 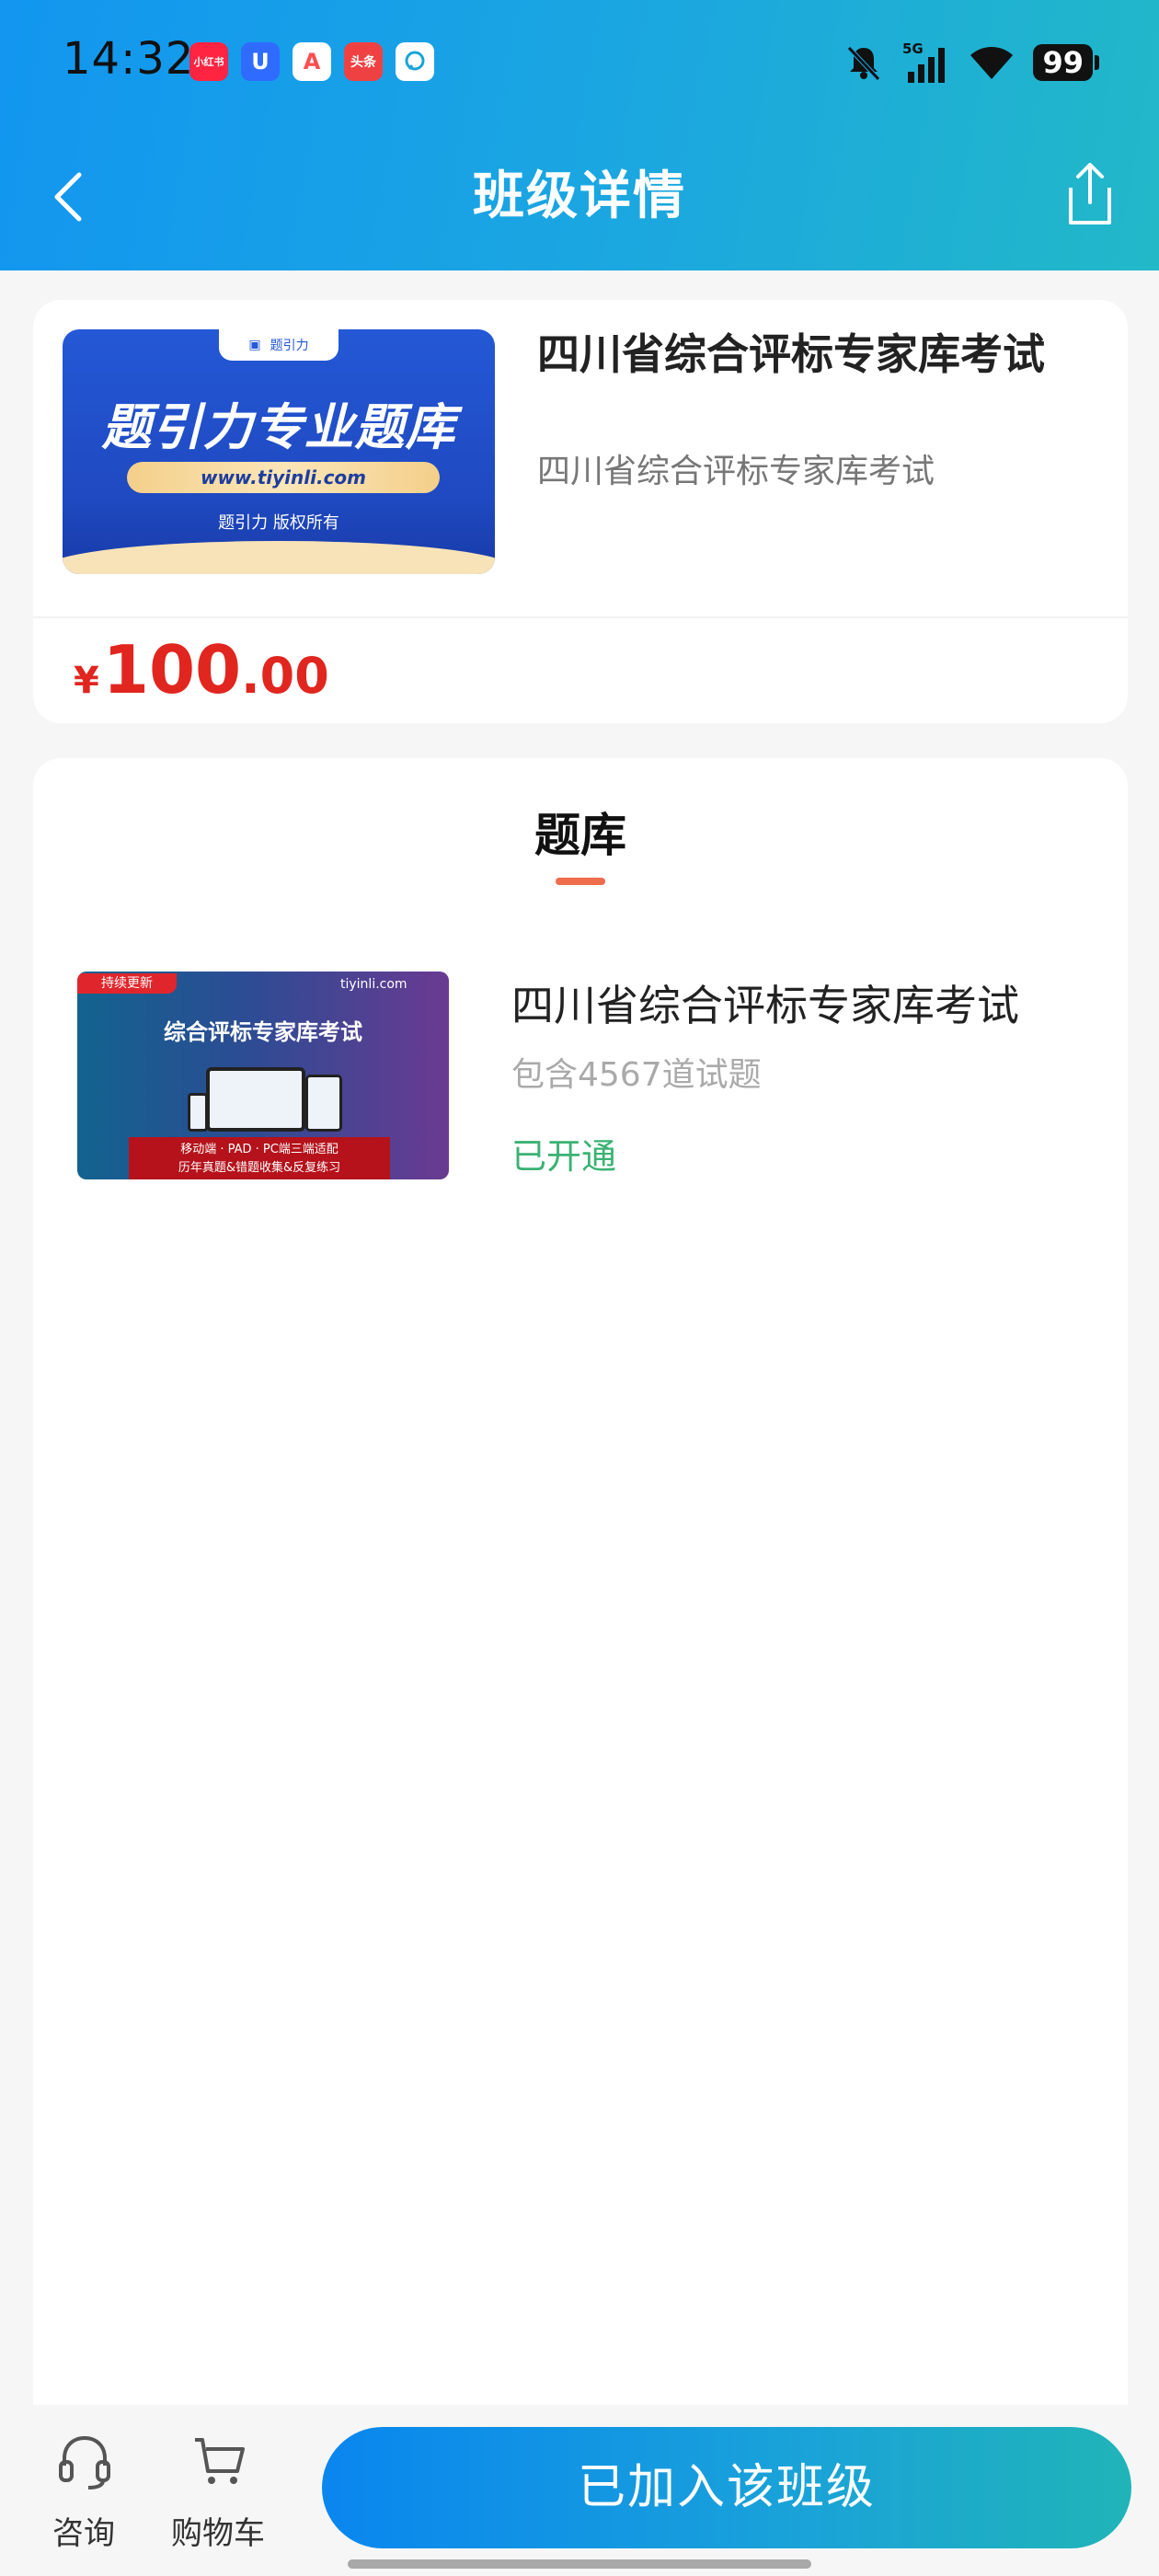 What do you see at coordinates (172, 669) in the screenshot?
I see `price-integer: 100` at bounding box center [172, 669].